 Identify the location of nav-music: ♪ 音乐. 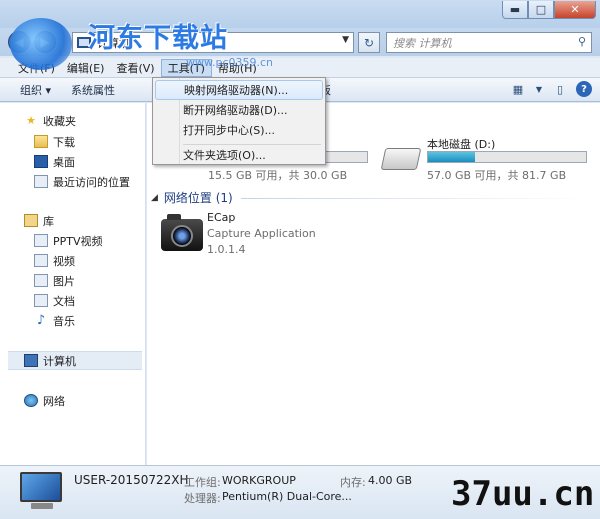
(73, 320).